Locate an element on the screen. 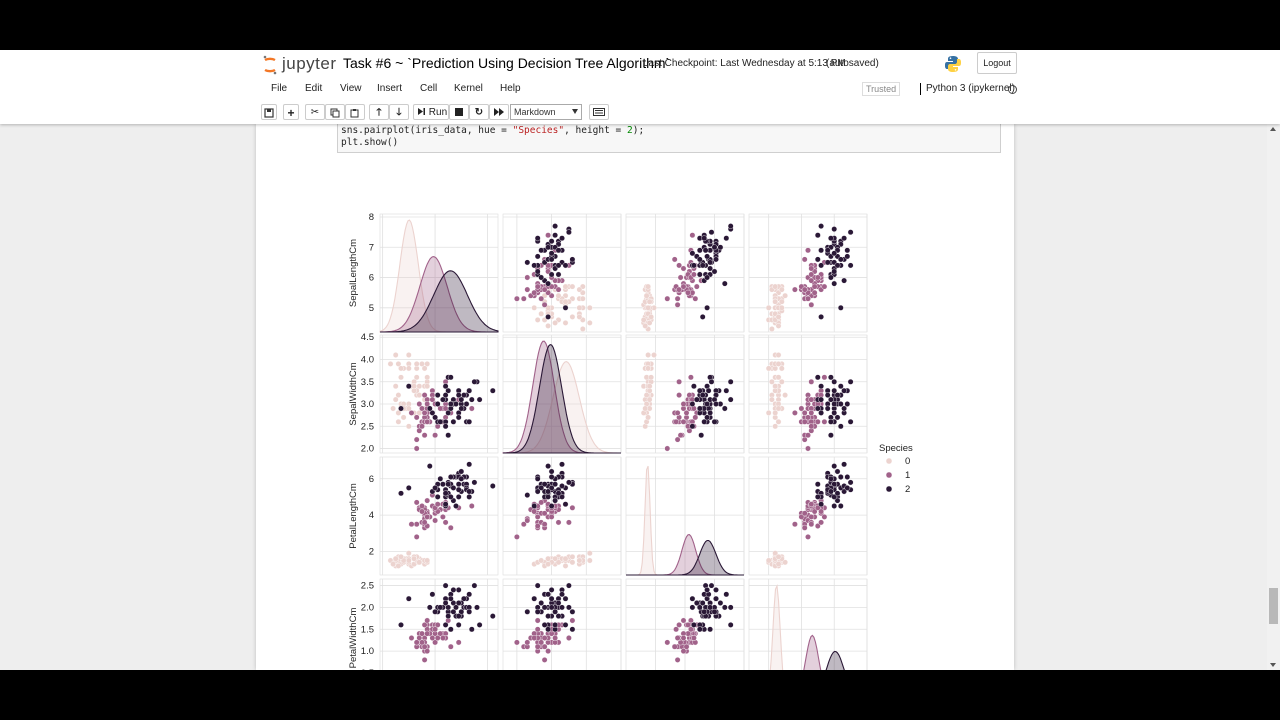  save-button is located at coordinates (269, 112).